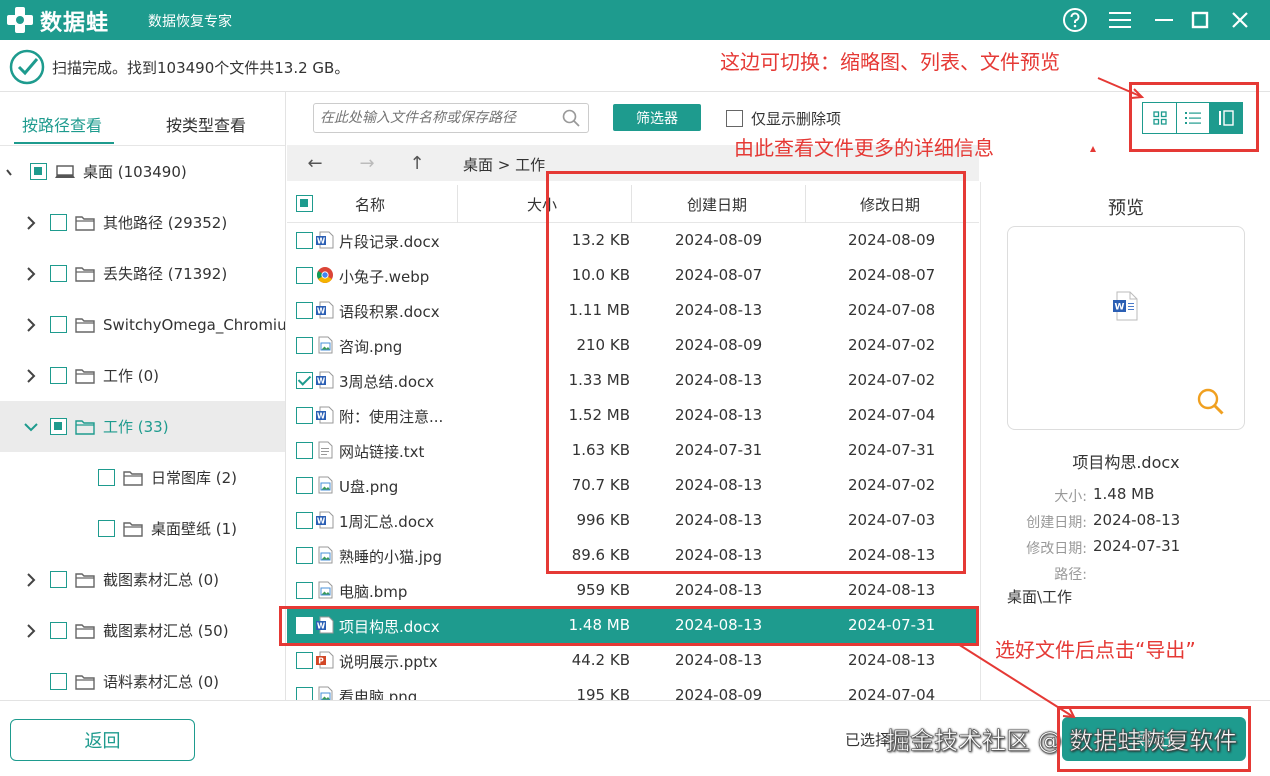  What do you see at coordinates (131, 376) in the screenshot?
I see `tree-item-label: 工作 (0)` at bounding box center [131, 376].